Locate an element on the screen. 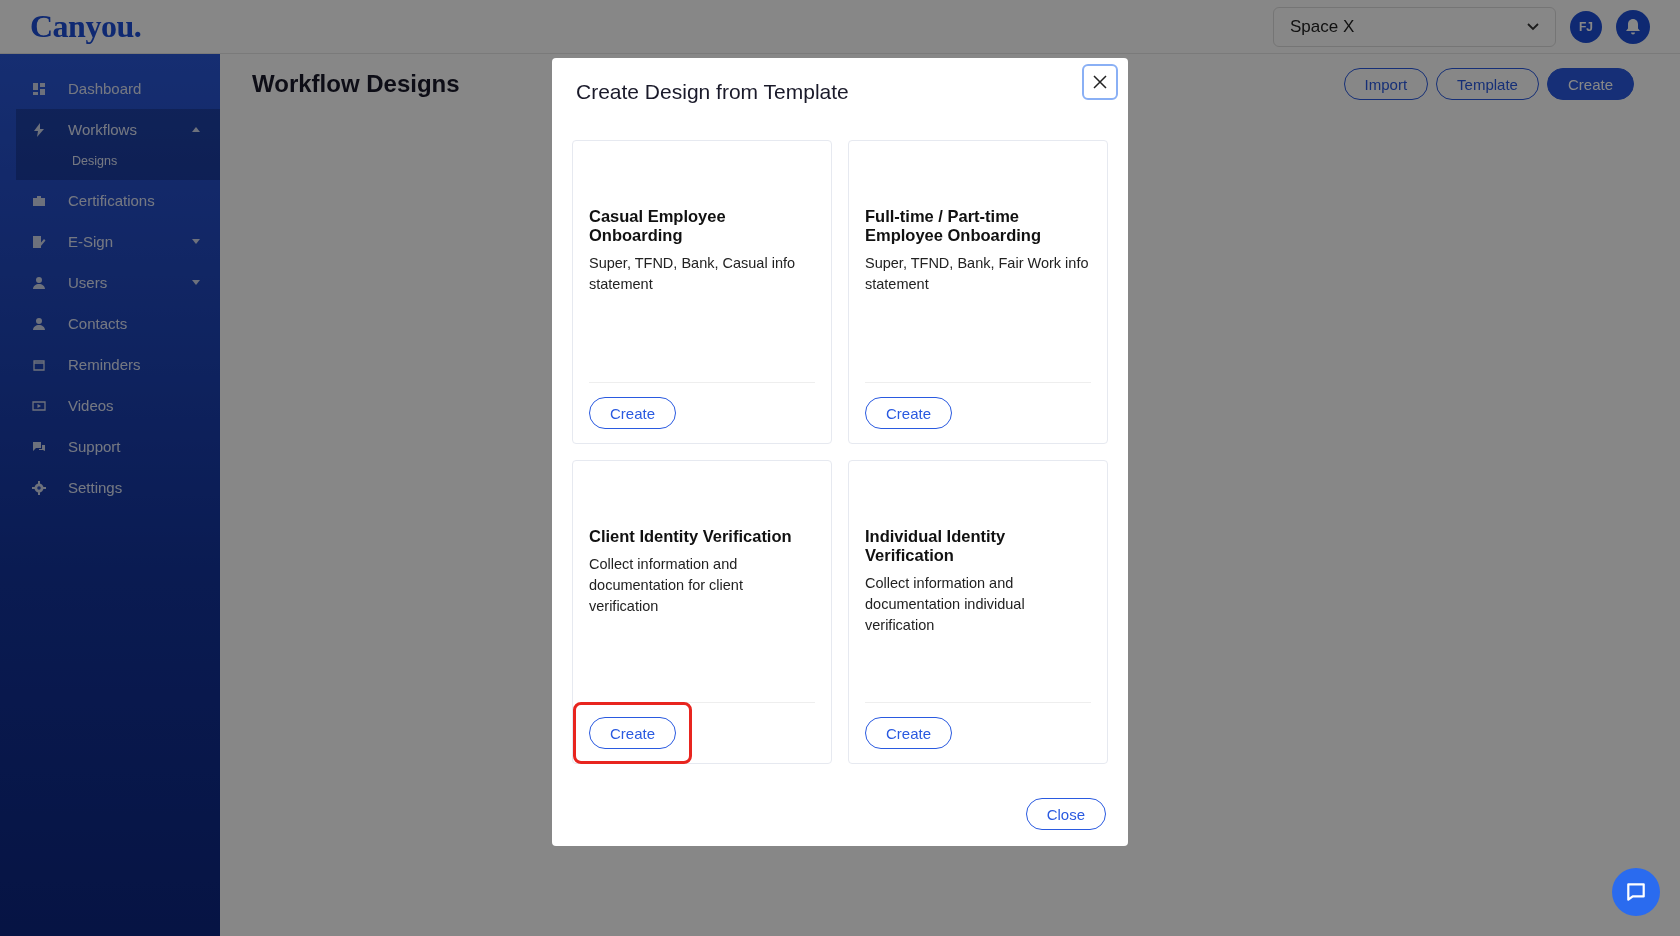  grid-icon is located at coordinates (39, 88).